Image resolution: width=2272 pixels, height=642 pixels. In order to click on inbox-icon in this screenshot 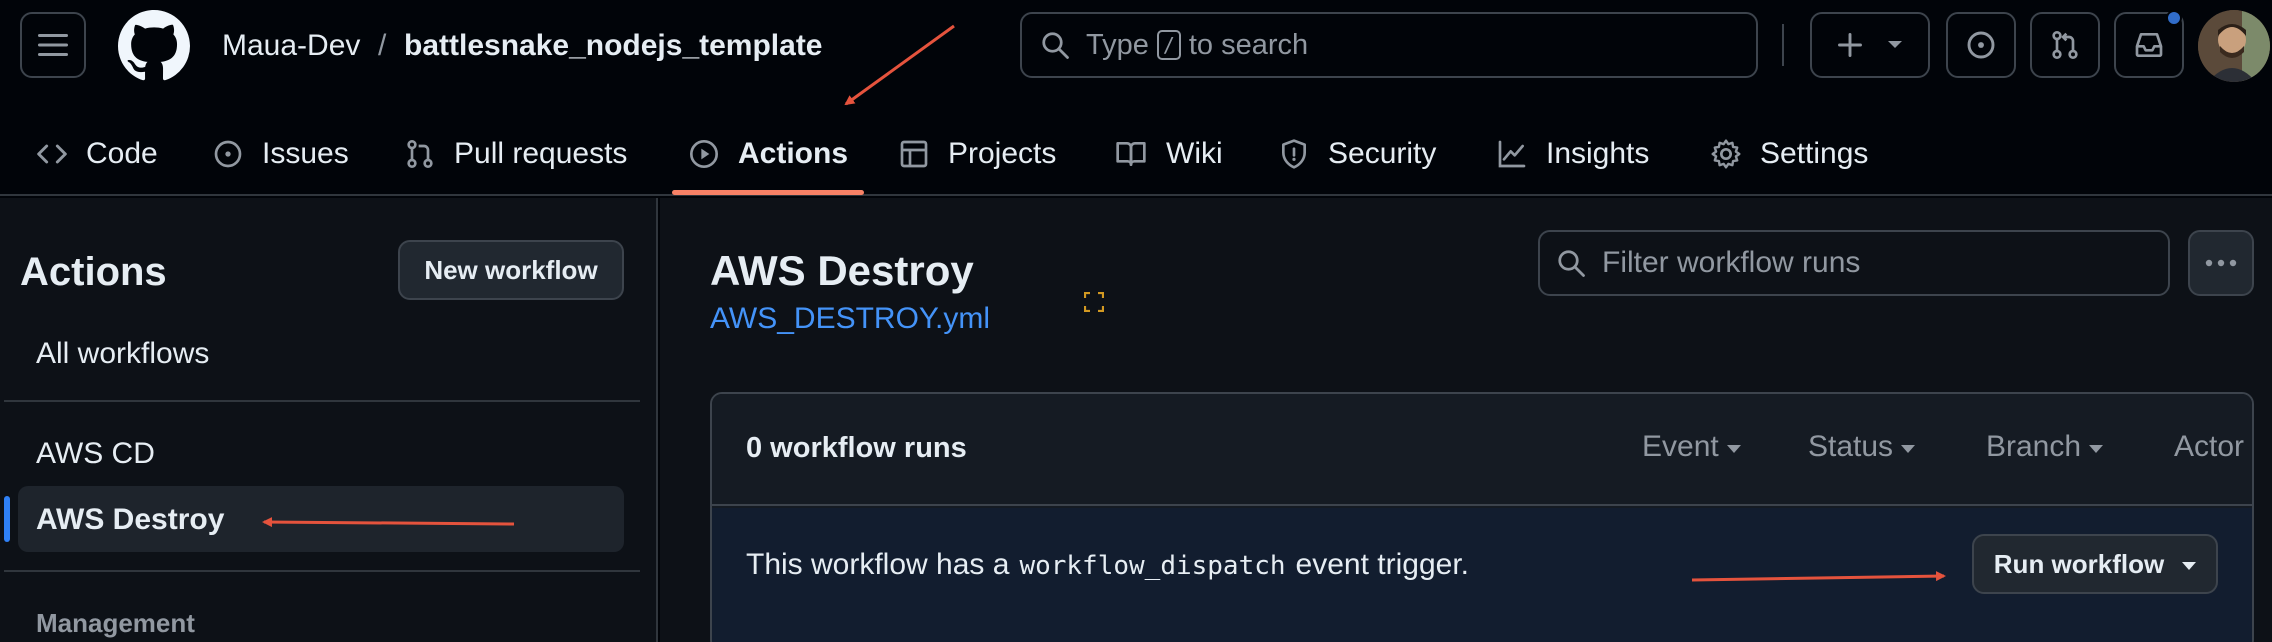, I will do `click(2149, 45)`.